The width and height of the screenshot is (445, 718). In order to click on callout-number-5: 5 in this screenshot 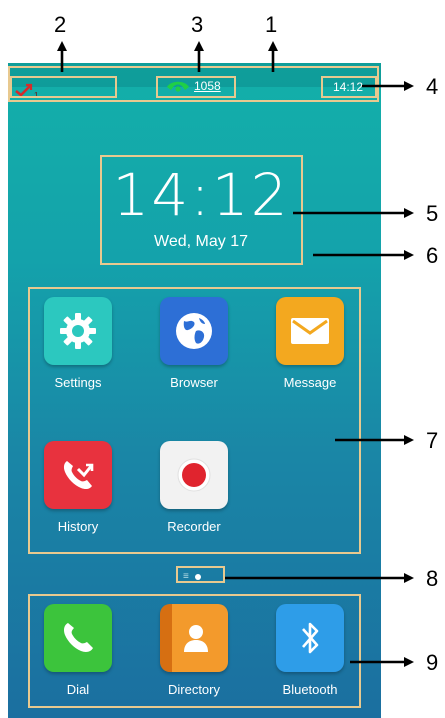, I will do `click(432, 213)`.